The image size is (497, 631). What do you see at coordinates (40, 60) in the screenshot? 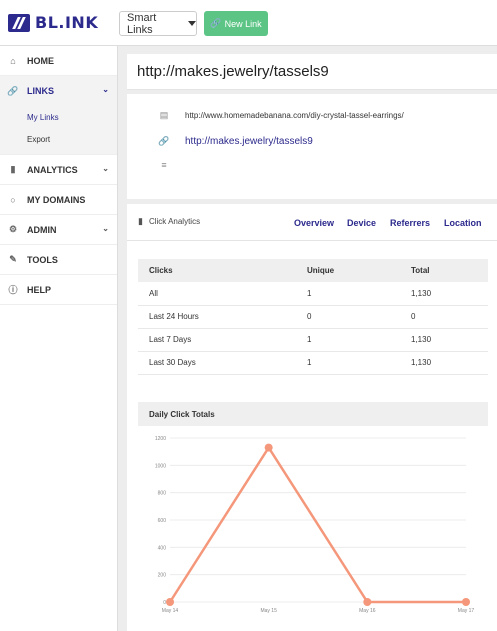
I see `sidebar-item-label: HOME` at bounding box center [40, 60].